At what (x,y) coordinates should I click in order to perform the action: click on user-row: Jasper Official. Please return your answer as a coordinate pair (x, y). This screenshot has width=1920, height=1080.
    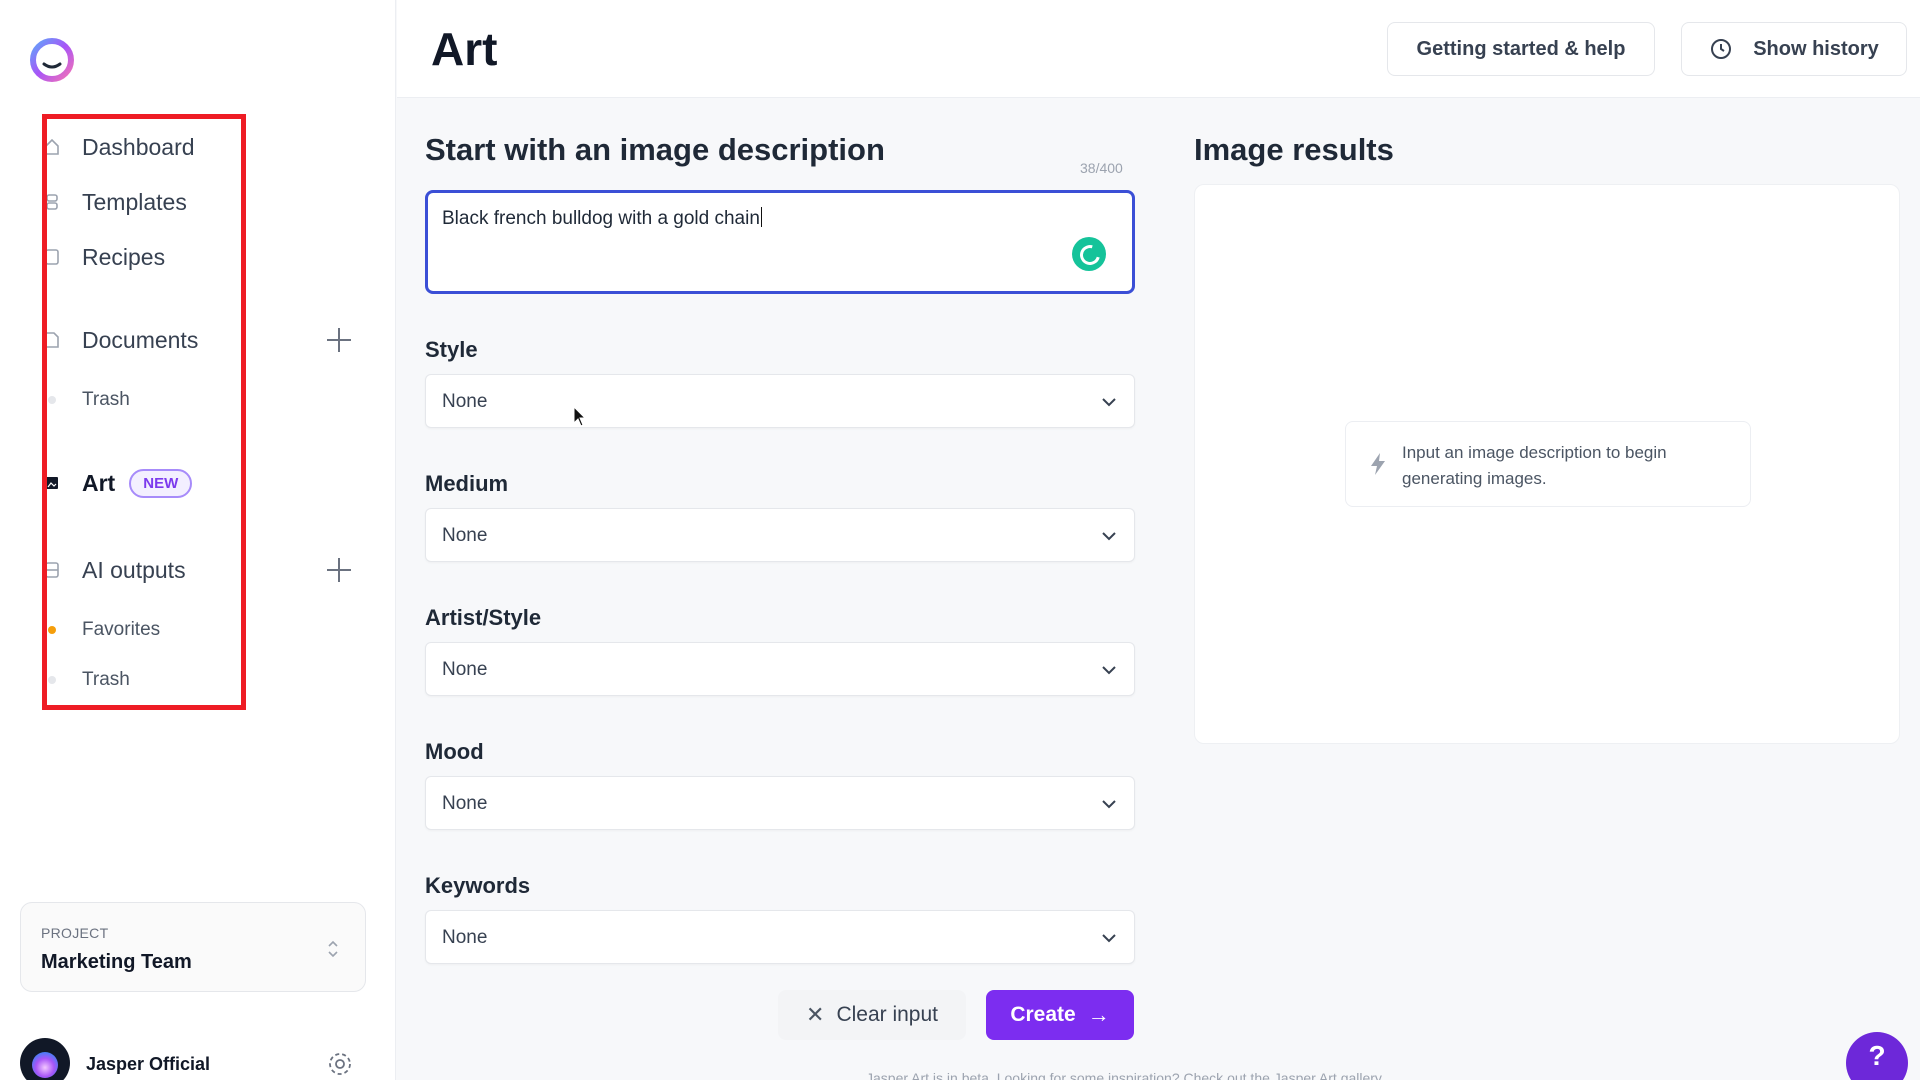
    Looking at the image, I should click on (193, 1058).